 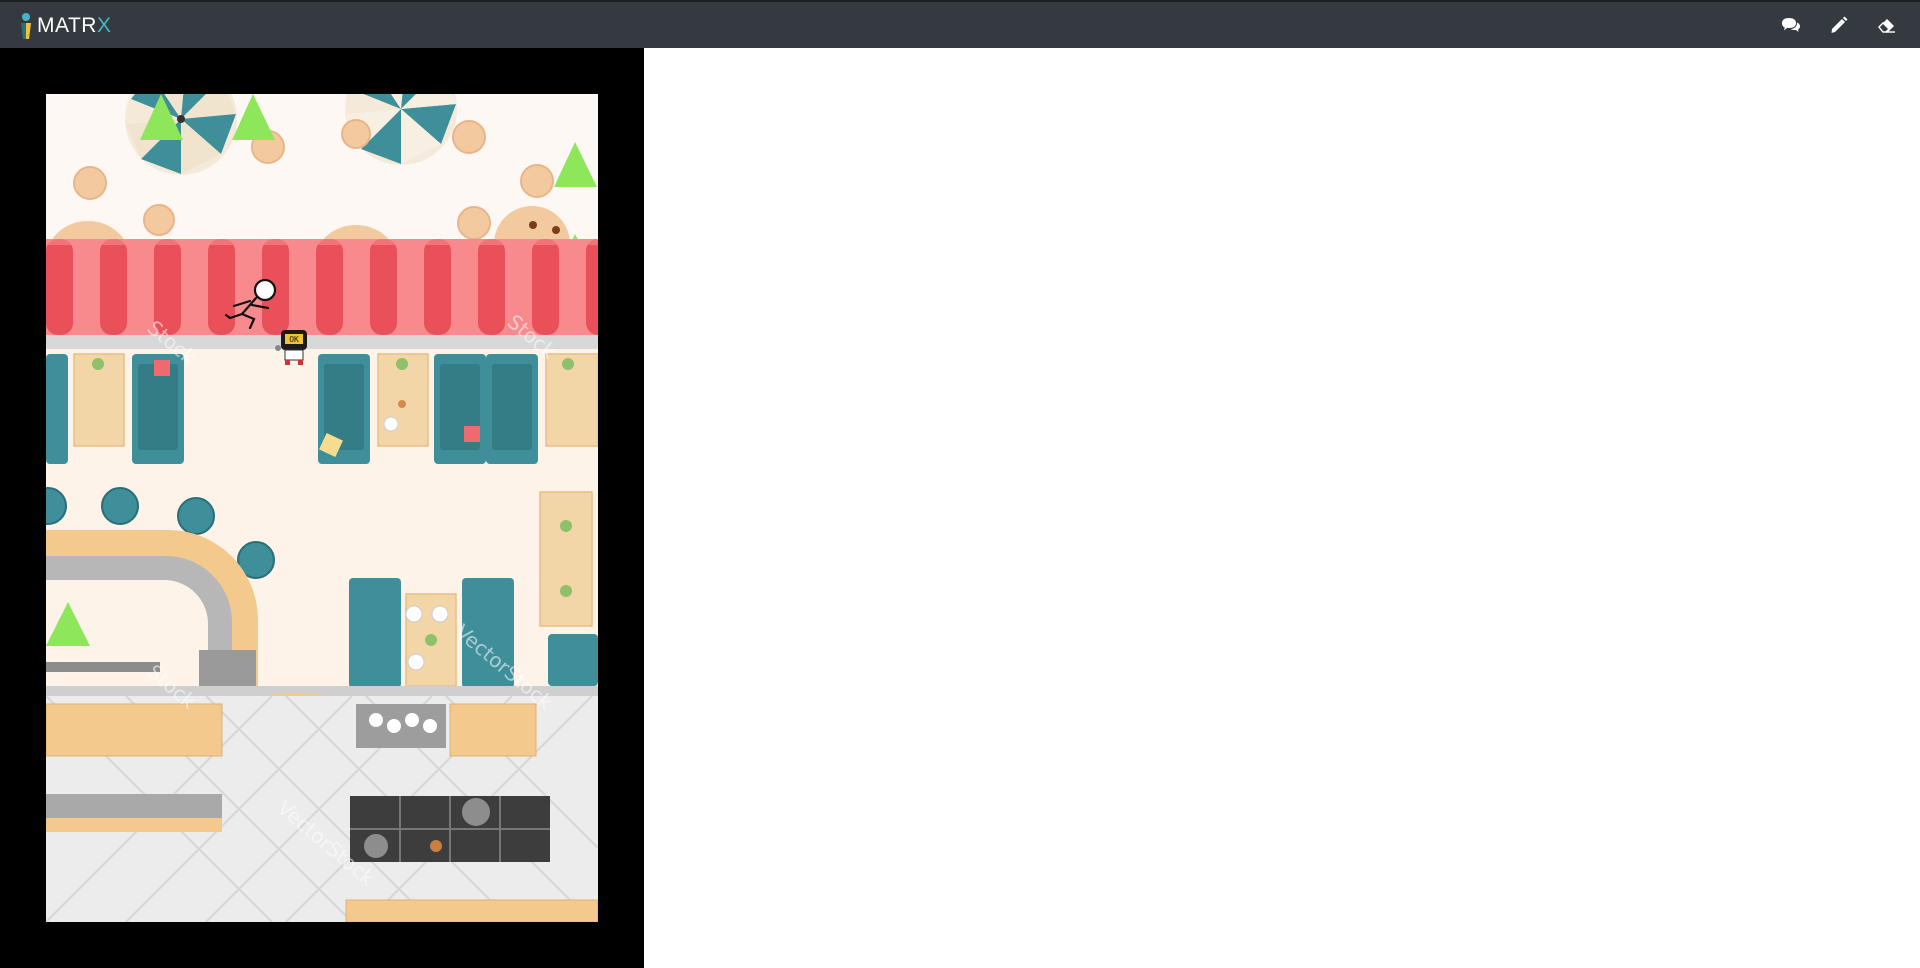 I want to click on matrx-logo: MATR X, so click(x=64, y=26).